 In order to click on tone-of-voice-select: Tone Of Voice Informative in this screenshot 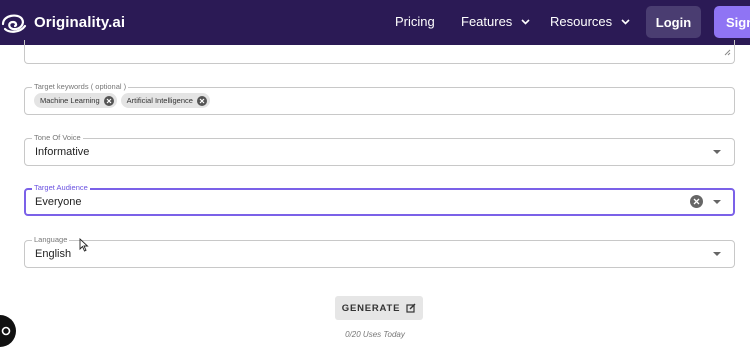, I will do `click(379, 149)`.